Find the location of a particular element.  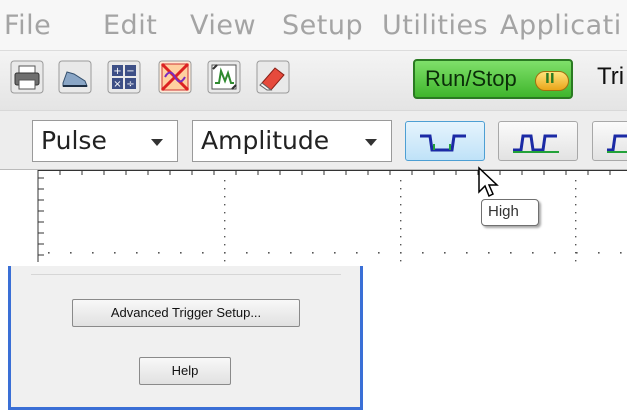

pause-icon: II is located at coordinates (552, 81).